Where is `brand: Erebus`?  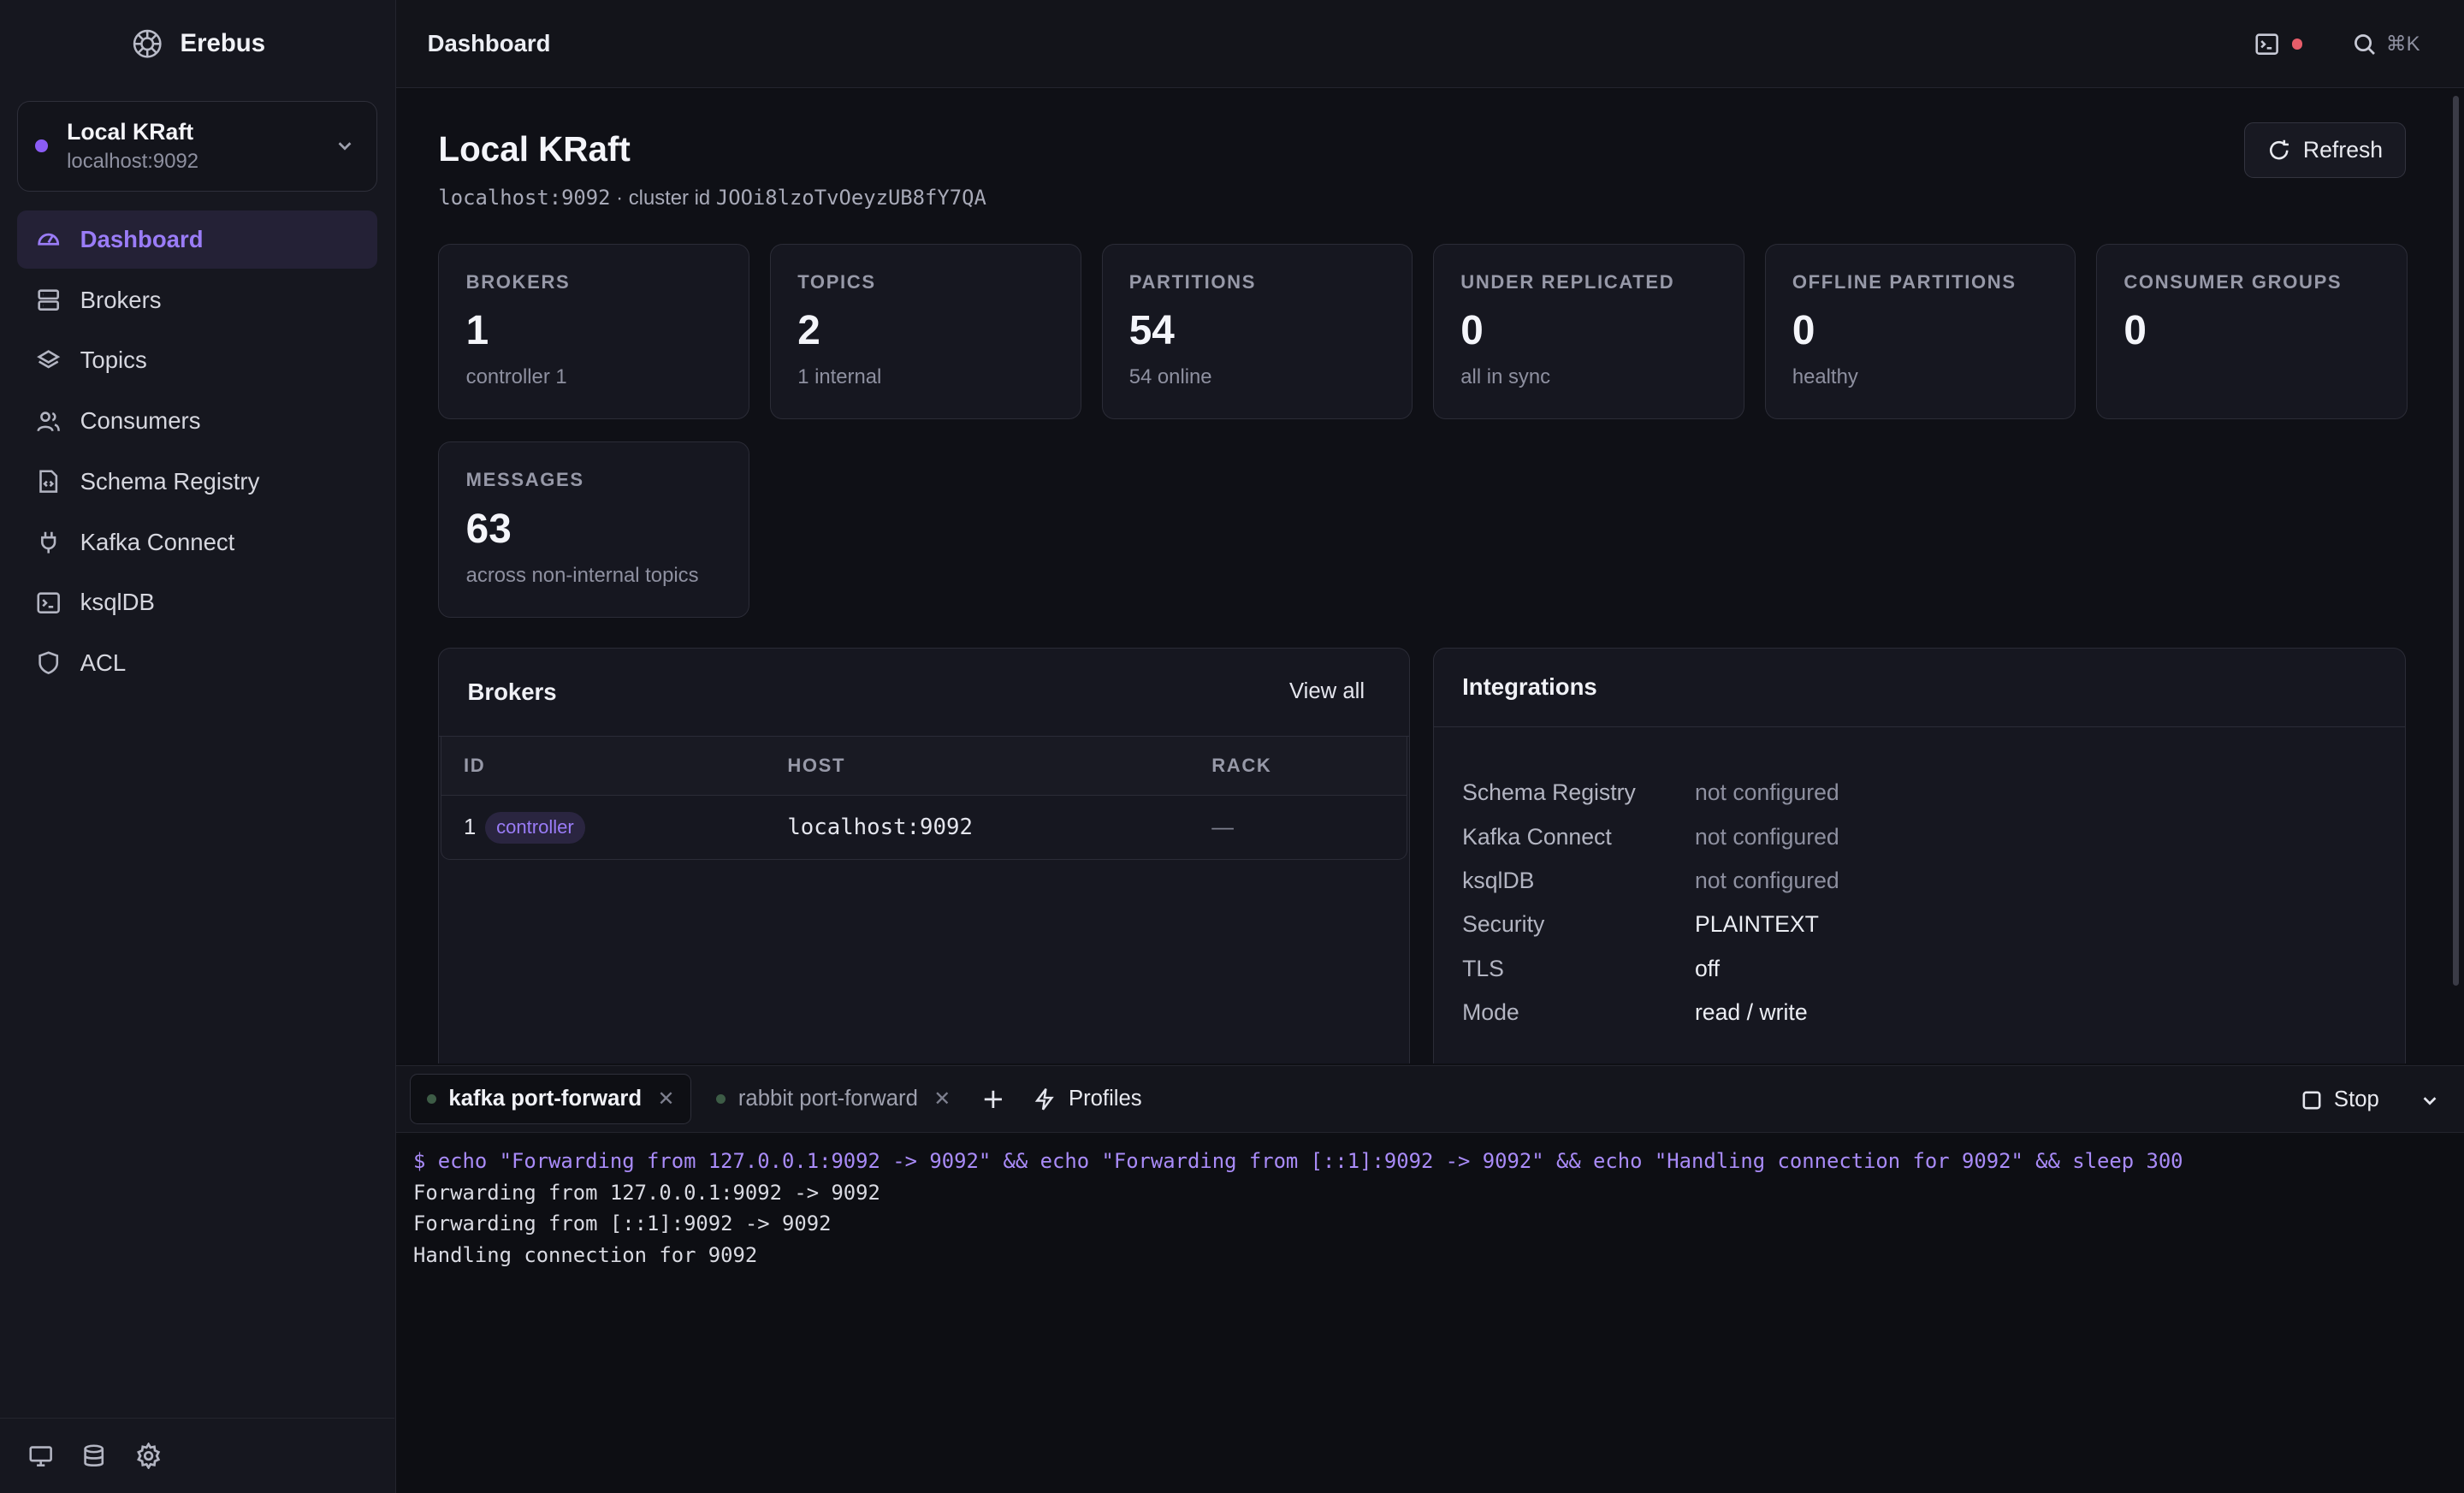
brand: Erebus is located at coordinates (197, 44).